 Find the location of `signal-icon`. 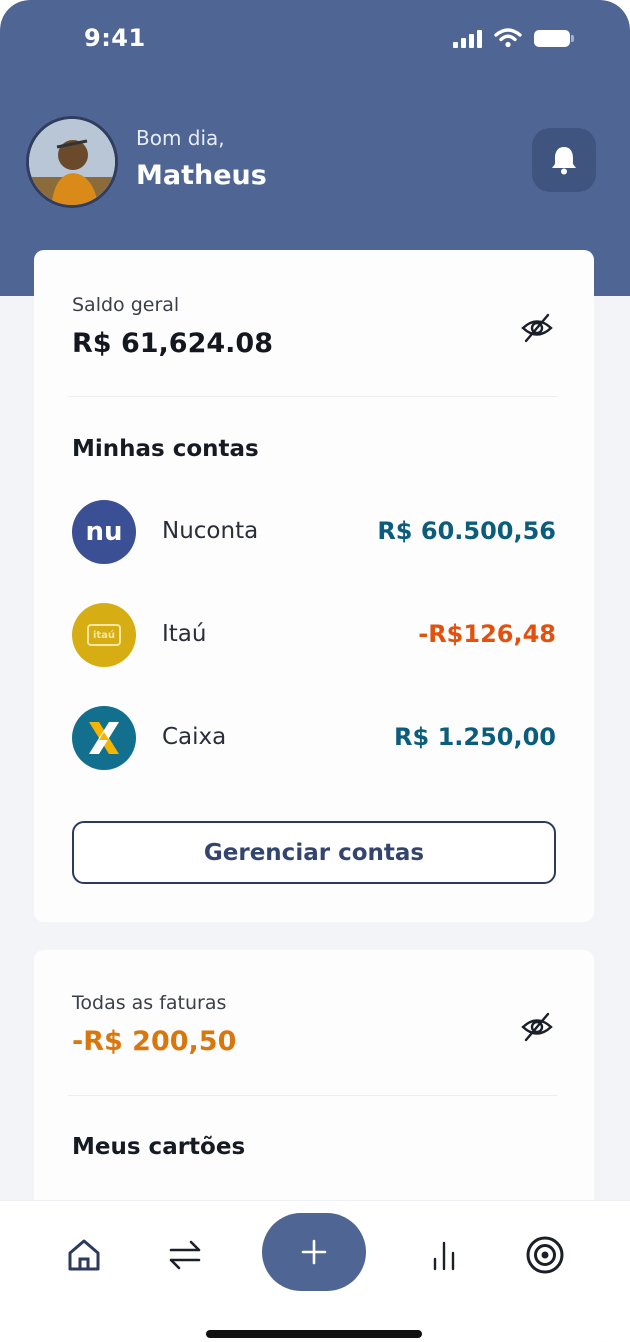

signal-icon is located at coordinates (467, 38).